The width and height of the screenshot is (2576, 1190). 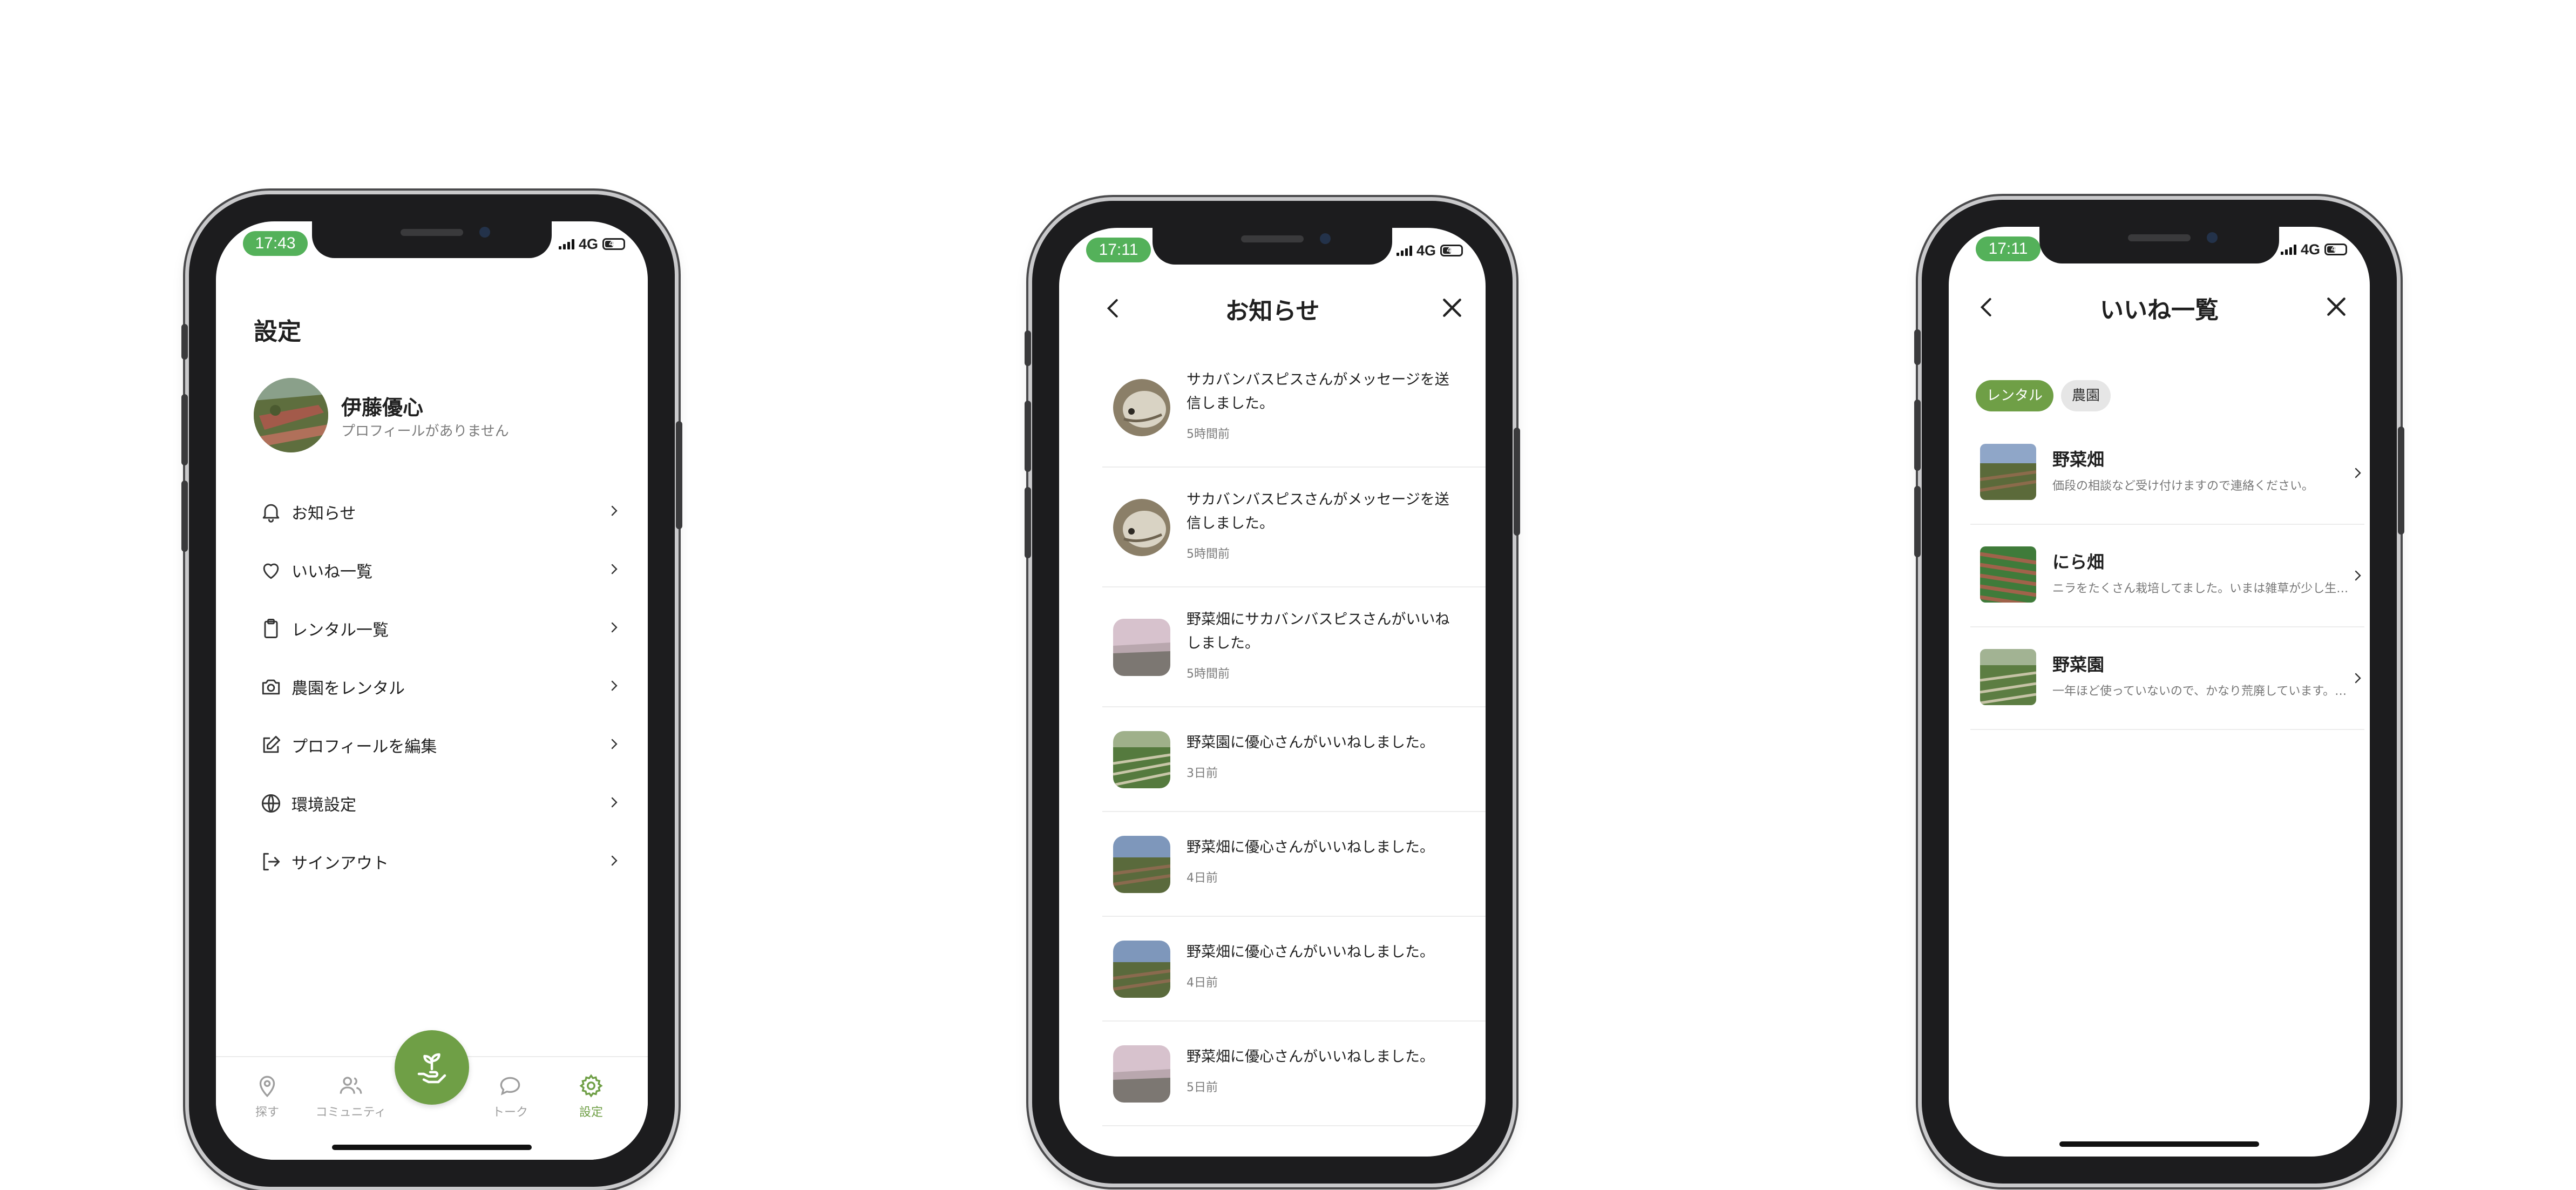 What do you see at coordinates (291, 415) in the screenshot?
I see `profile-avatar` at bounding box center [291, 415].